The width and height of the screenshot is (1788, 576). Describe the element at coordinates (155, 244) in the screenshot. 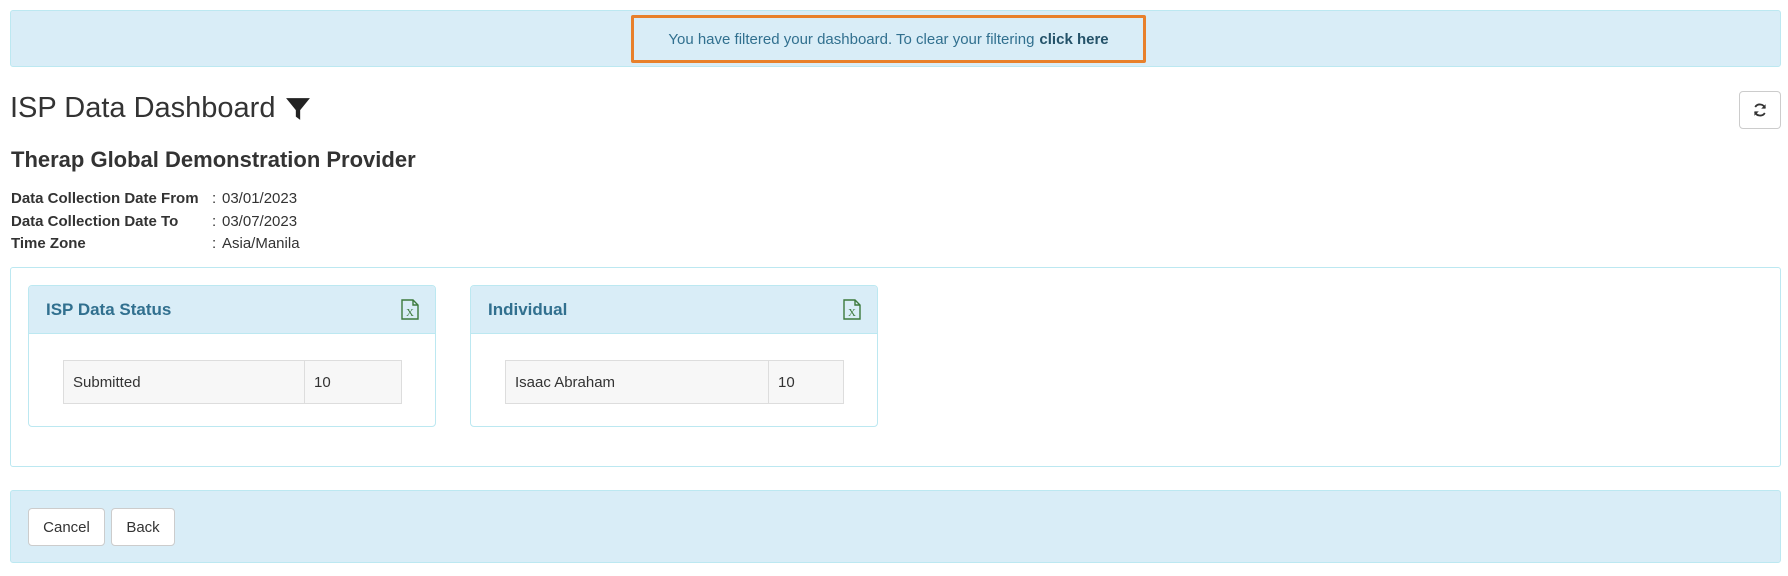

I see `meta-row-time-zone: Time Zone : Asia/Manila` at that location.